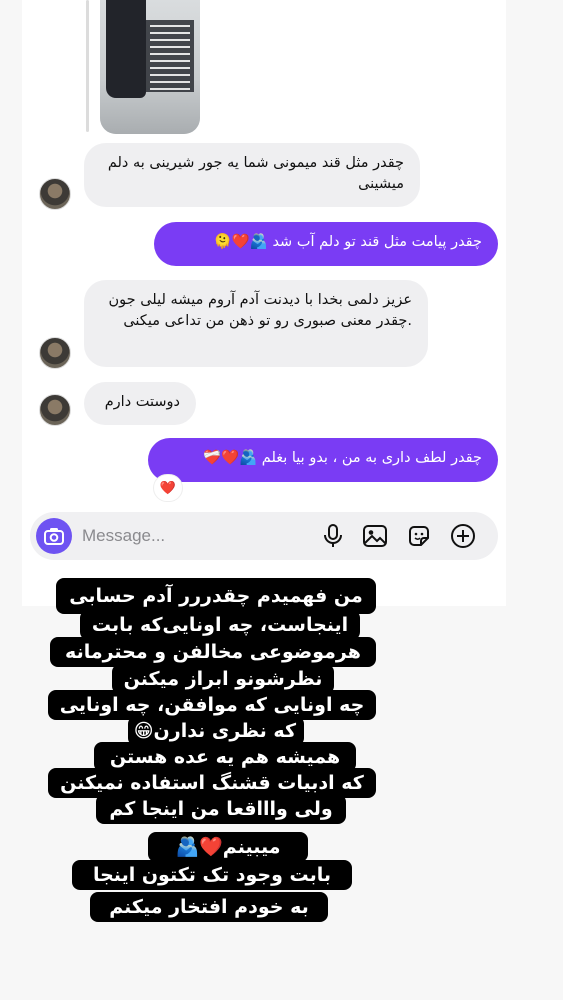 This screenshot has width=563, height=1000. I want to click on post-person-figure, so click(126, 49).